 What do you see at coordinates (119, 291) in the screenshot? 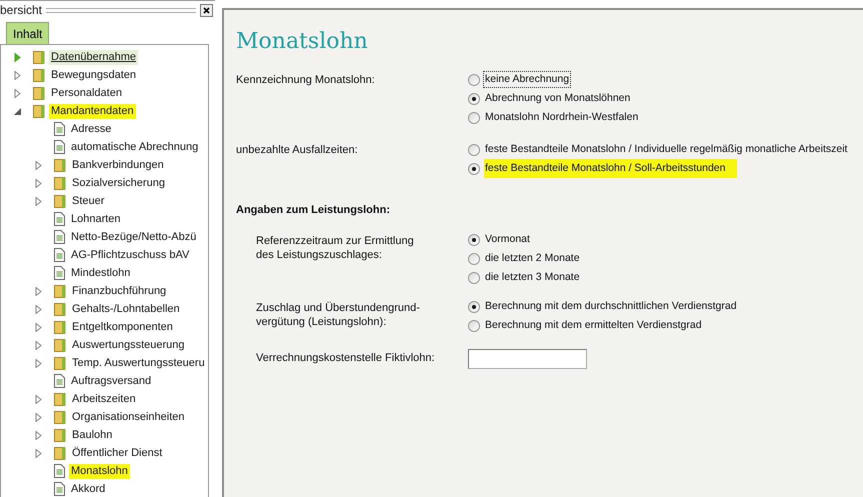
I see `tree-item: Finanzbuchführung` at bounding box center [119, 291].